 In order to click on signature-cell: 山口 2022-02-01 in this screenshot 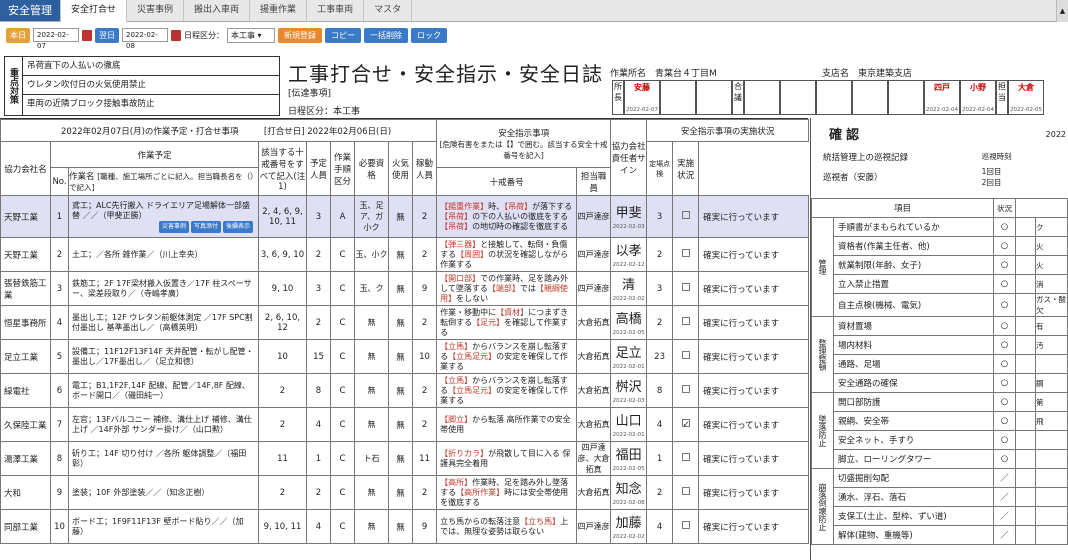, I will do `click(629, 424)`.